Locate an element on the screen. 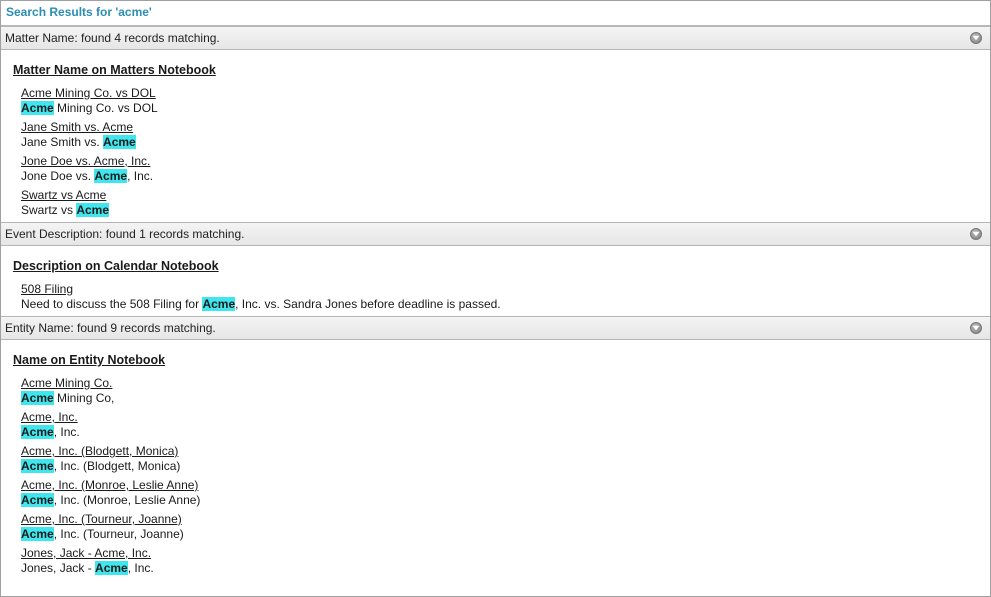 This screenshot has width=991, height=597. snippet-text: Jane Smith vs. is located at coordinates (62, 142).